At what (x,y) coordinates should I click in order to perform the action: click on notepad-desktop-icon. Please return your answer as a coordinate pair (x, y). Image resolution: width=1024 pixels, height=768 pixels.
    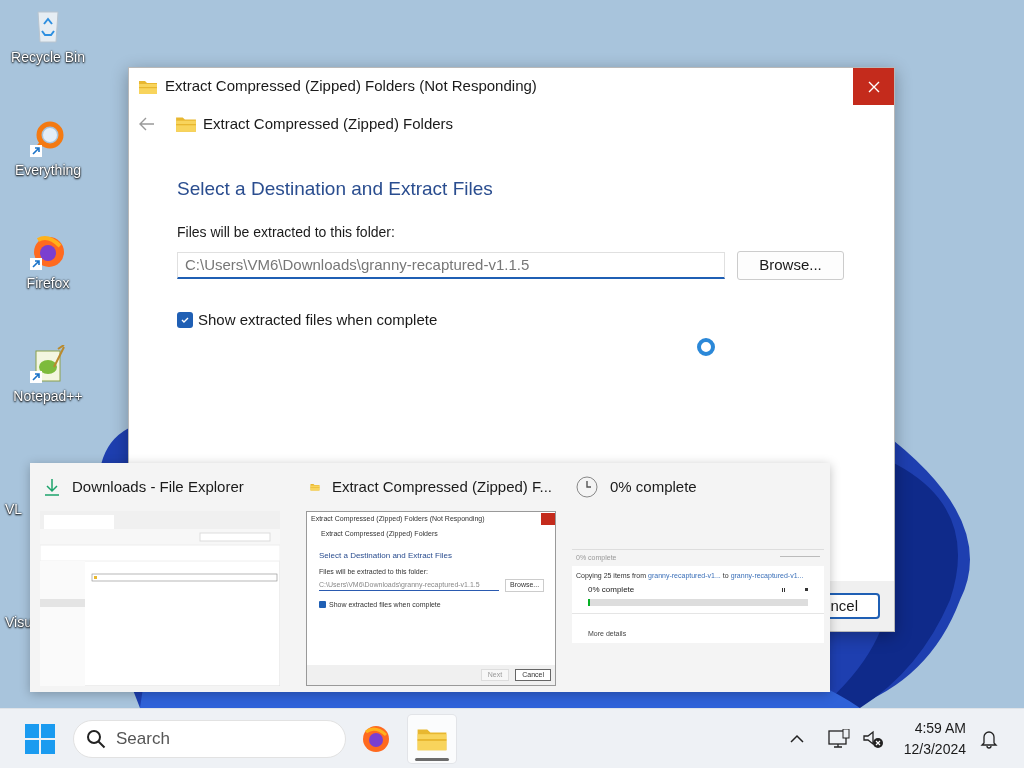
    Looking at the image, I should click on (48, 365).